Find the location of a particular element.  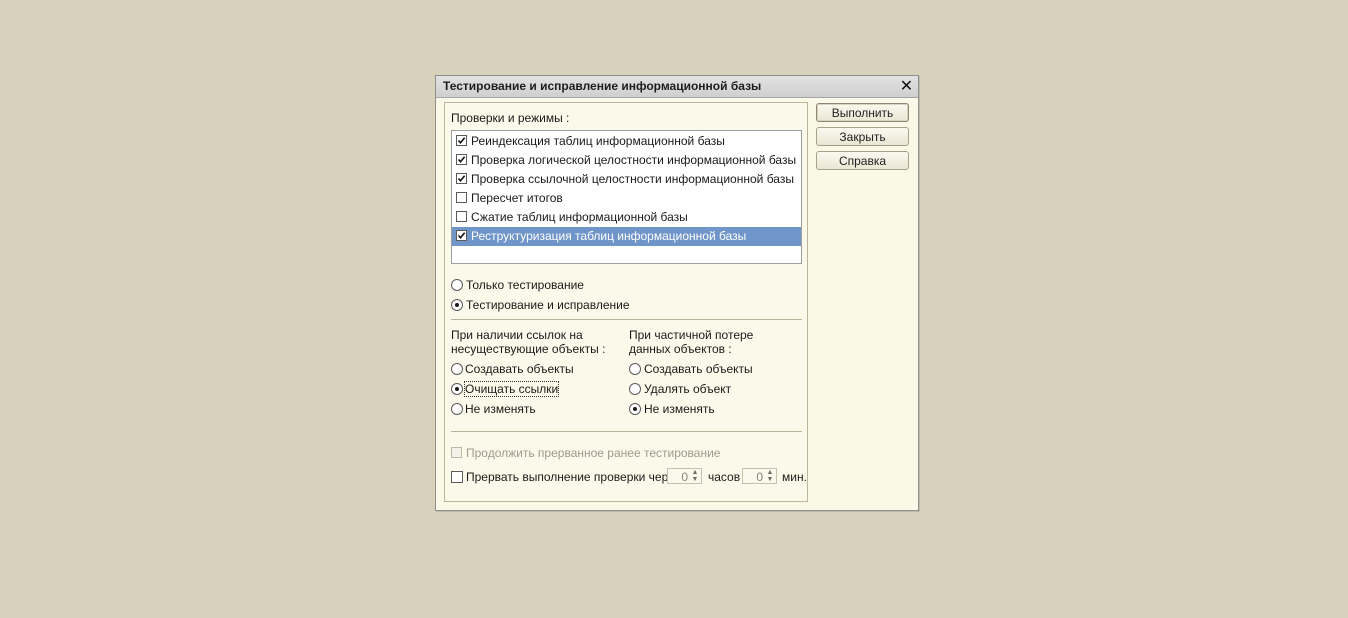

list-item: Сжатие таблиц информационной базы is located at coordinates (626, 217).